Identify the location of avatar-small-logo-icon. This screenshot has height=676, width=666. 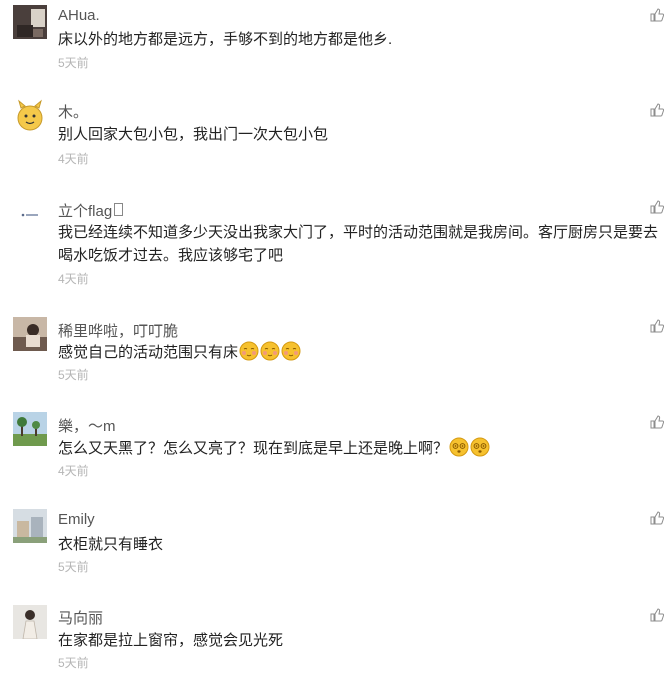
(30, 214).